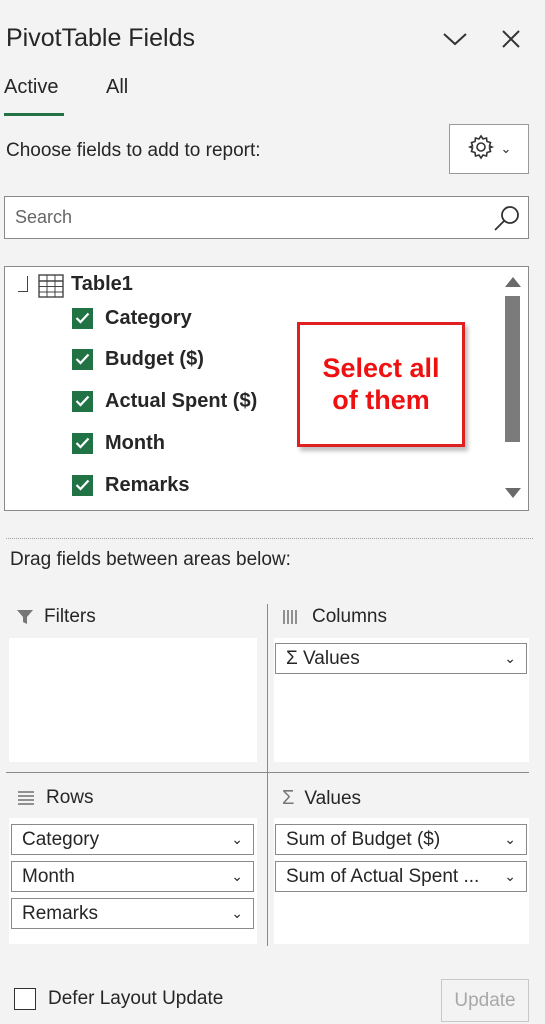  I want to click on pane-title: PivotTable Fields, so click(100, 38).